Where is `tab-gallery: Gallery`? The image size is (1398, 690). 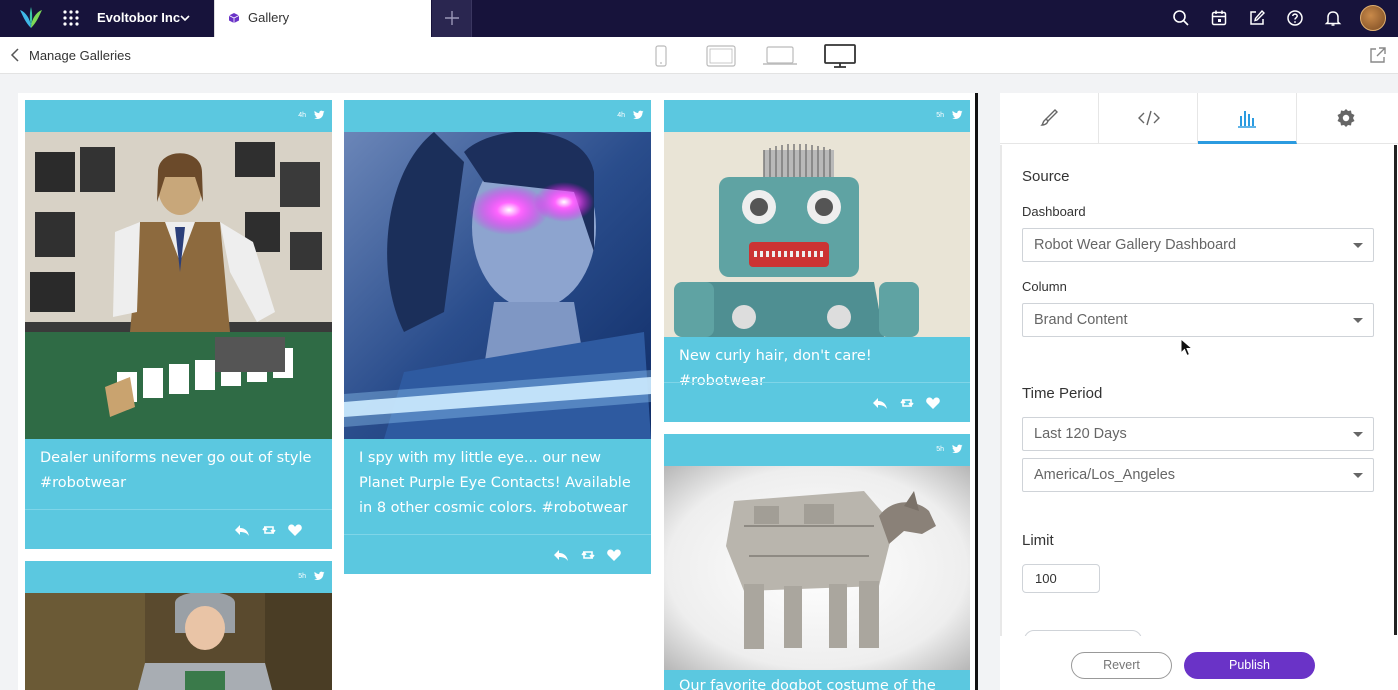
tab-gallery: Gallery is located at coordinates (322, 18).